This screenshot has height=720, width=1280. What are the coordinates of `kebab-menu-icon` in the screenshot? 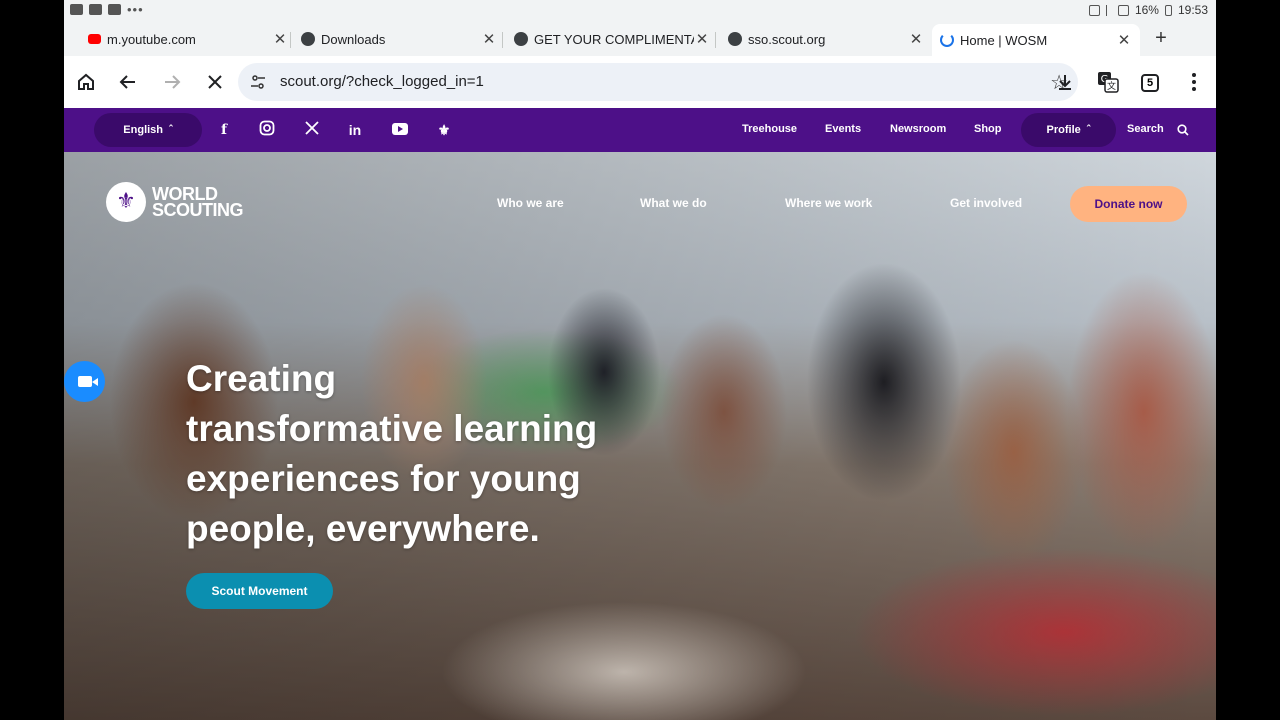 It's located at (1194, 82).